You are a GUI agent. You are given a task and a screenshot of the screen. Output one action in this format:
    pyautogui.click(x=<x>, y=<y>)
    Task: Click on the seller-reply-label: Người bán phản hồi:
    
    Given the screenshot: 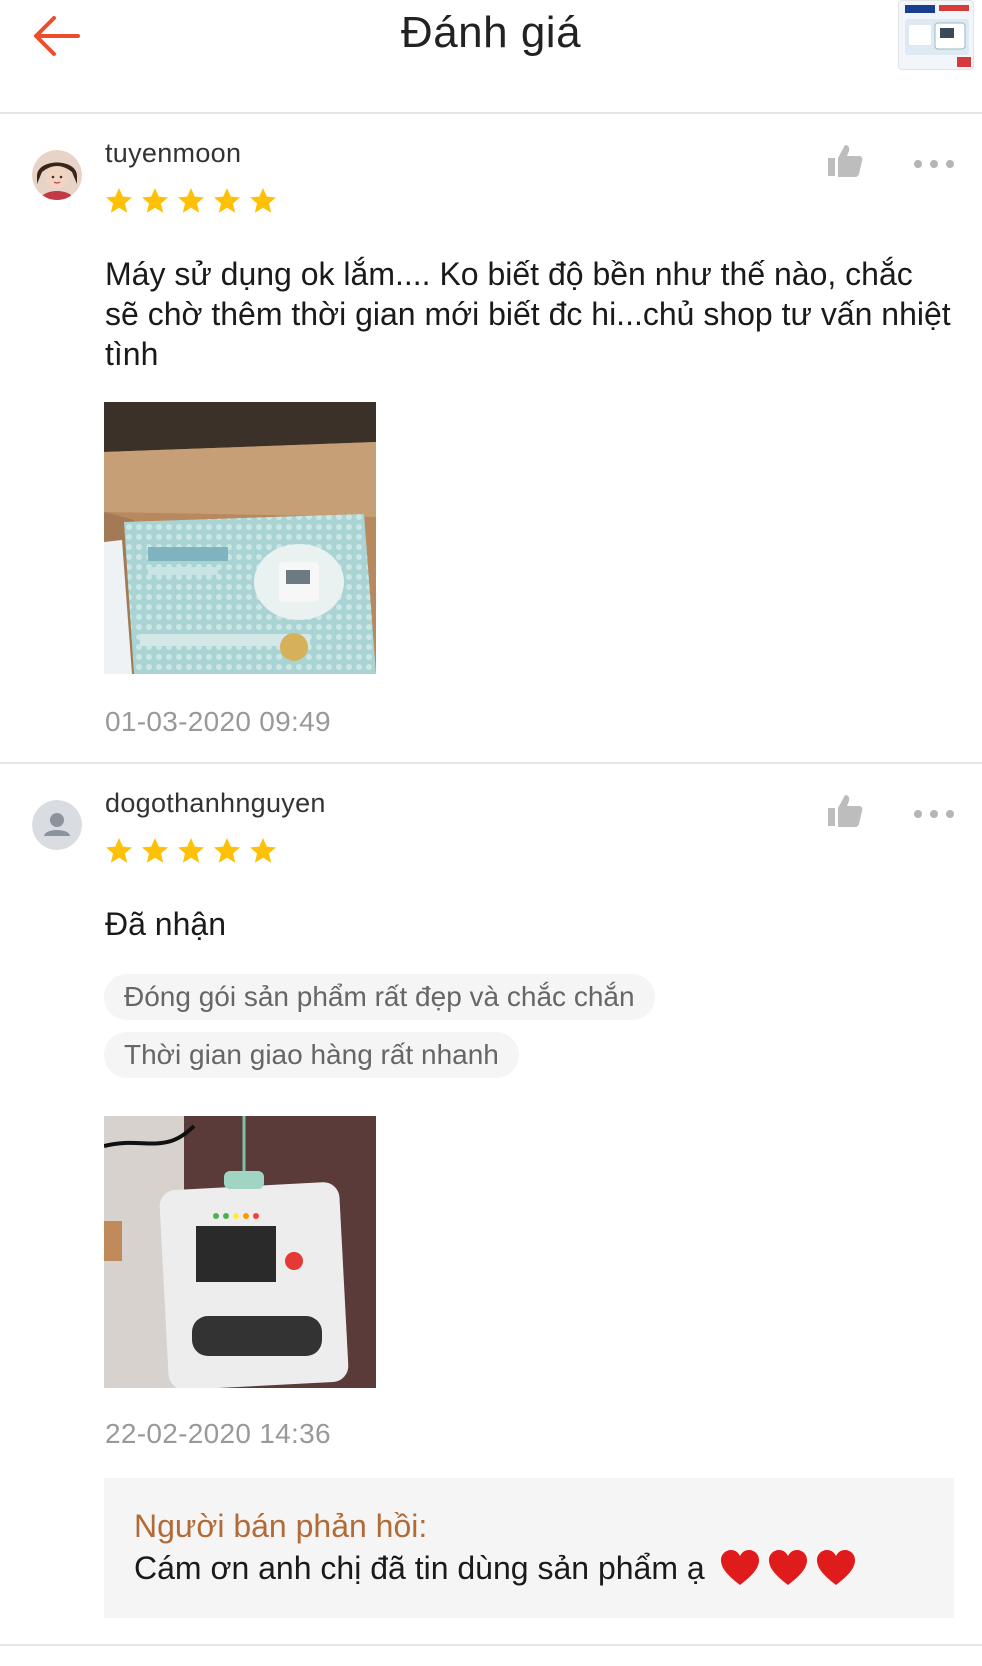 What is the action you would take?
    pyautogui.click(x=281, y=1526)
    